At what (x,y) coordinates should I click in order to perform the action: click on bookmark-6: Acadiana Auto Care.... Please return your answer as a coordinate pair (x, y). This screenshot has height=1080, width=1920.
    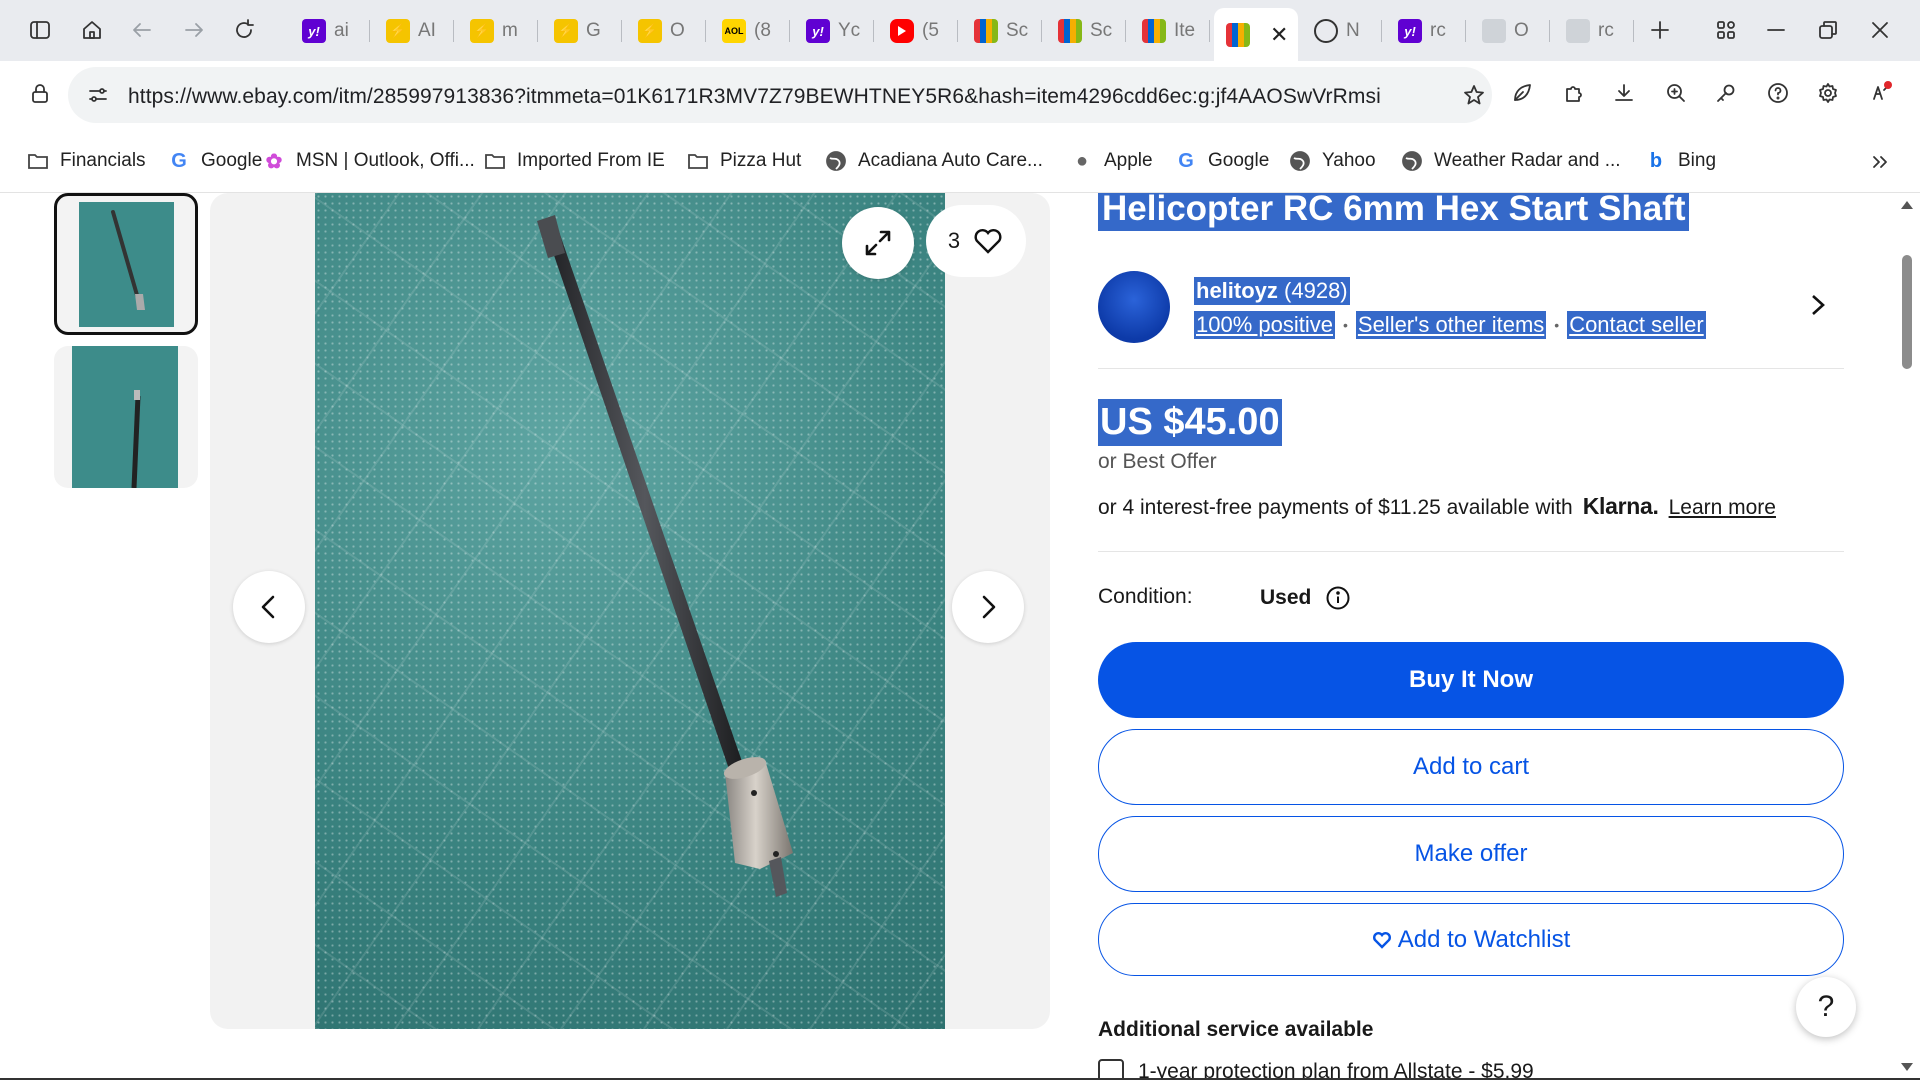
    Looking at the image, I should click on (933, 161).